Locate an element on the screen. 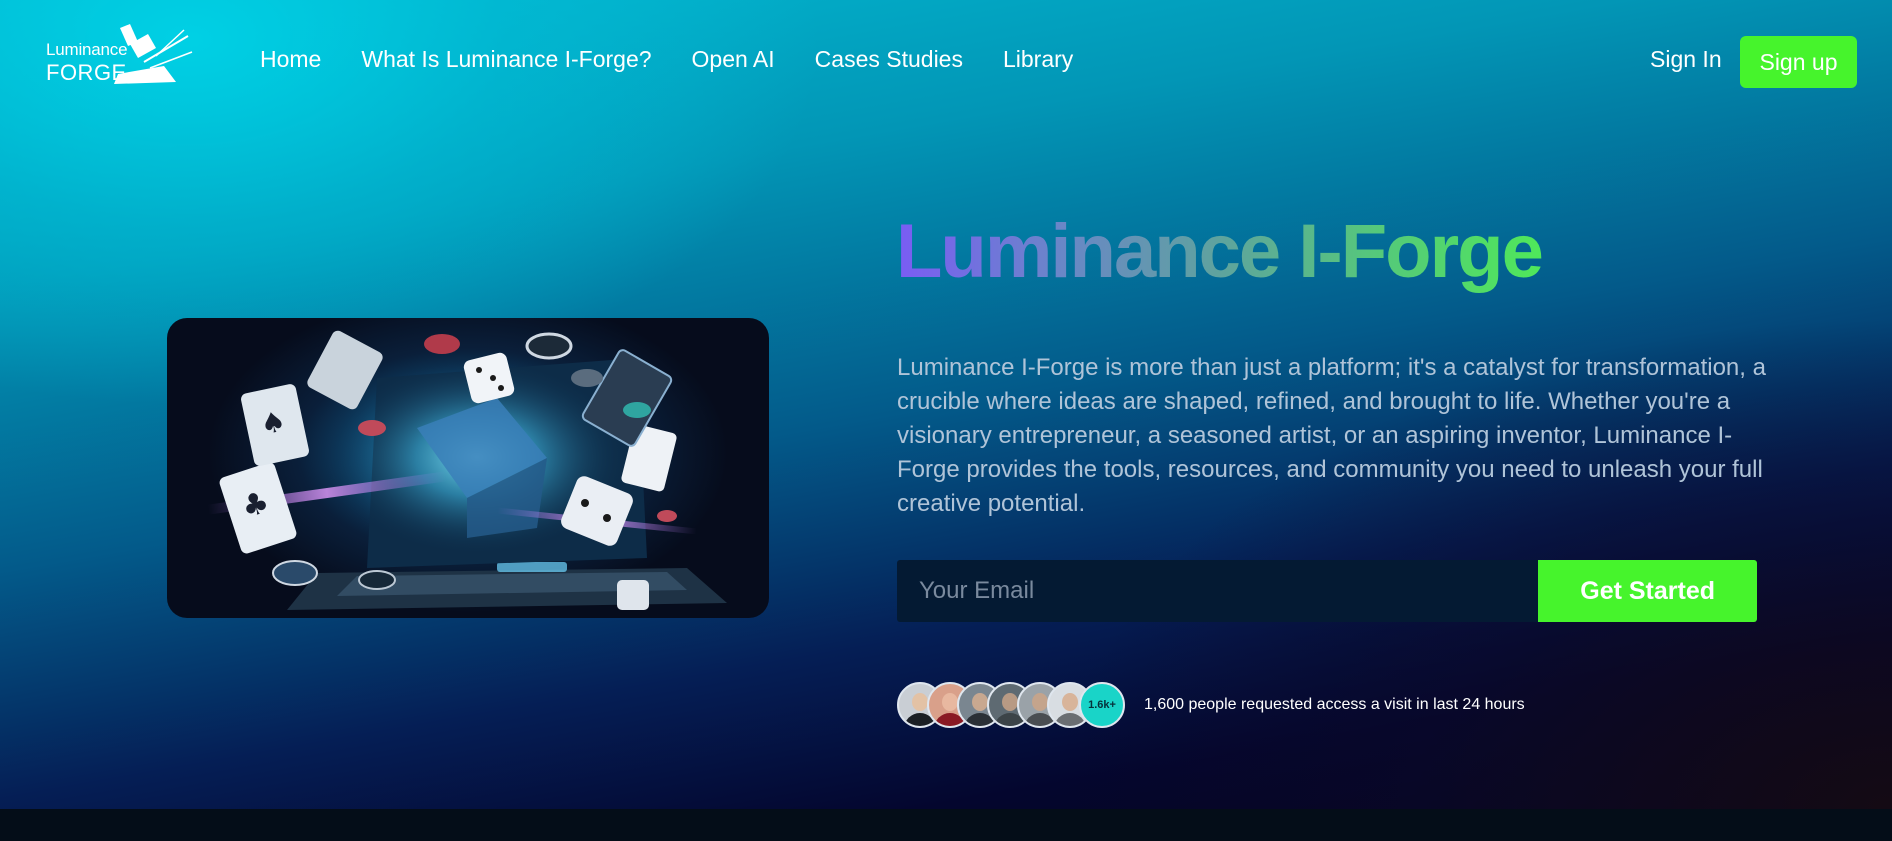 The width and height of the screenshot is (1892, 841). avatar-stack: 1.6k+ is located at coordinates (1012, 705).